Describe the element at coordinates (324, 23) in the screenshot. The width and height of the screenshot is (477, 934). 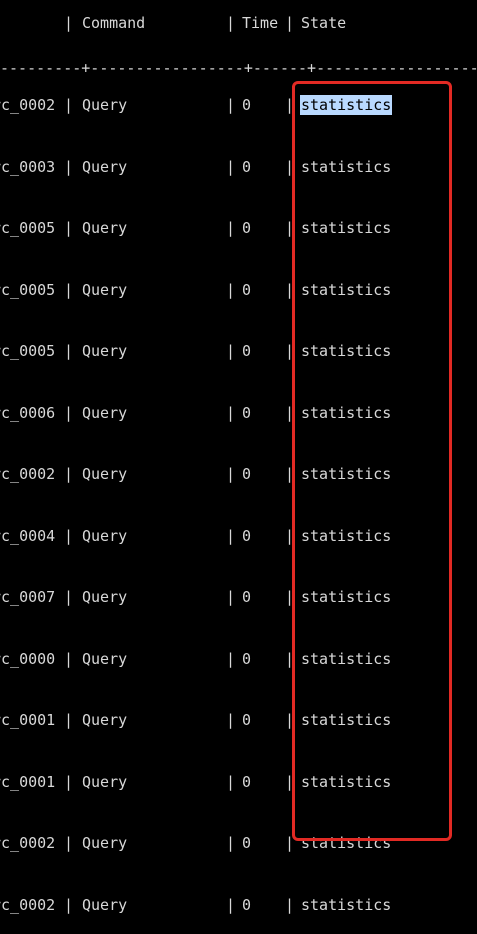
I see `header-state: State` at that location.